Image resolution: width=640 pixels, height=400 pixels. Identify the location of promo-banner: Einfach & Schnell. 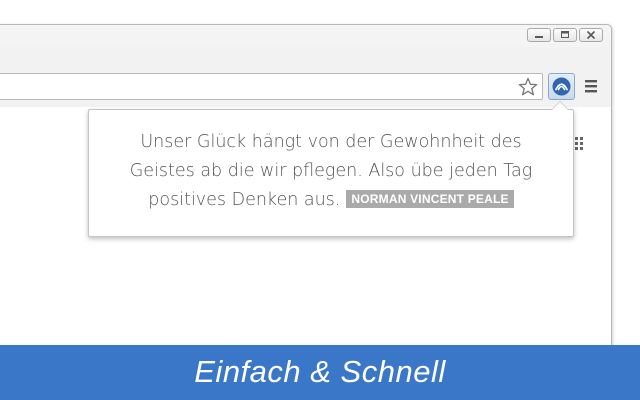
(320, 372).